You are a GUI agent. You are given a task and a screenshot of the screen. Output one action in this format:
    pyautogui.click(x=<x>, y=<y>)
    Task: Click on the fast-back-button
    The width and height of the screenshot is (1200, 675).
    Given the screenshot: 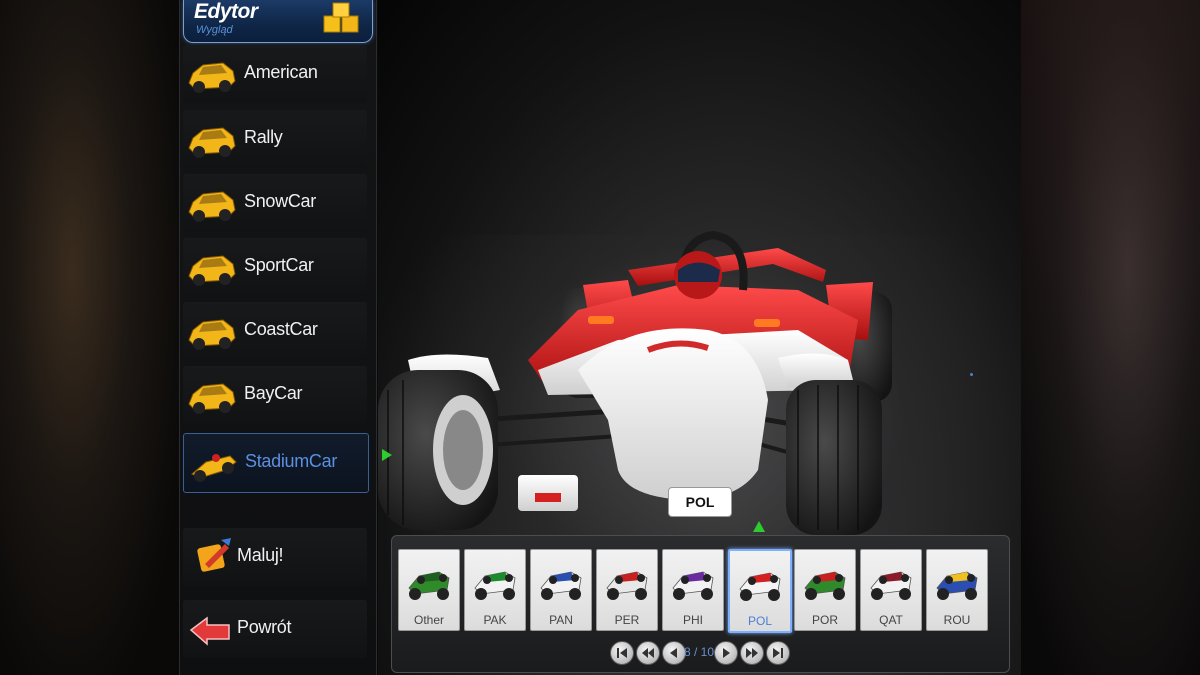 What is the action you would take?
    pyautogui.click(x=648, y=653)
    